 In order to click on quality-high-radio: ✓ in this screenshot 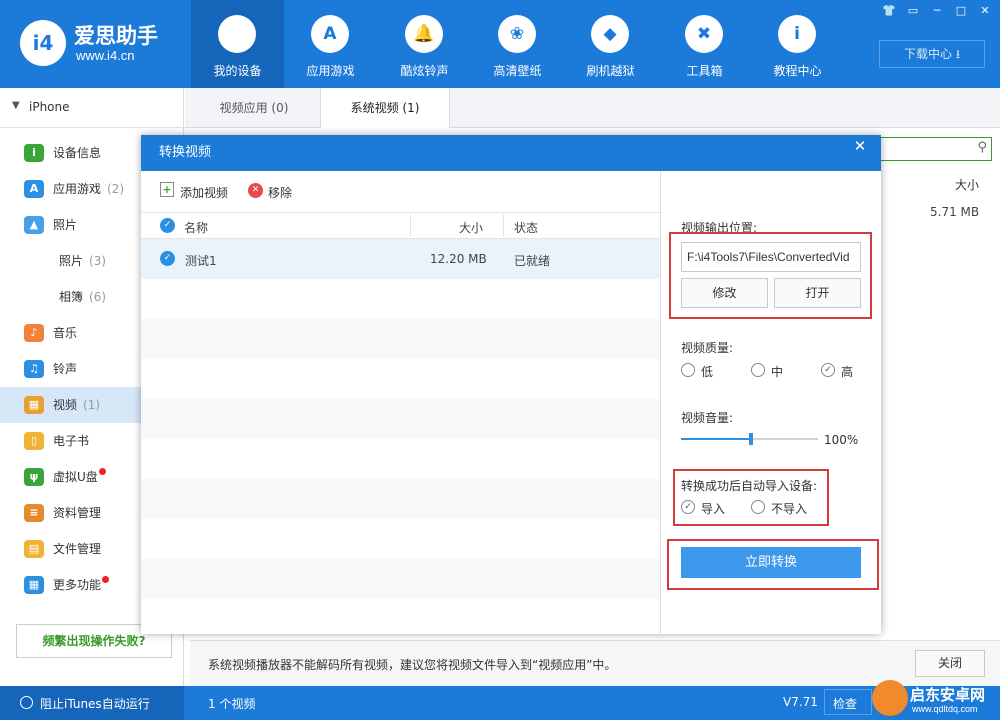, I will do `click(828, 370)`.